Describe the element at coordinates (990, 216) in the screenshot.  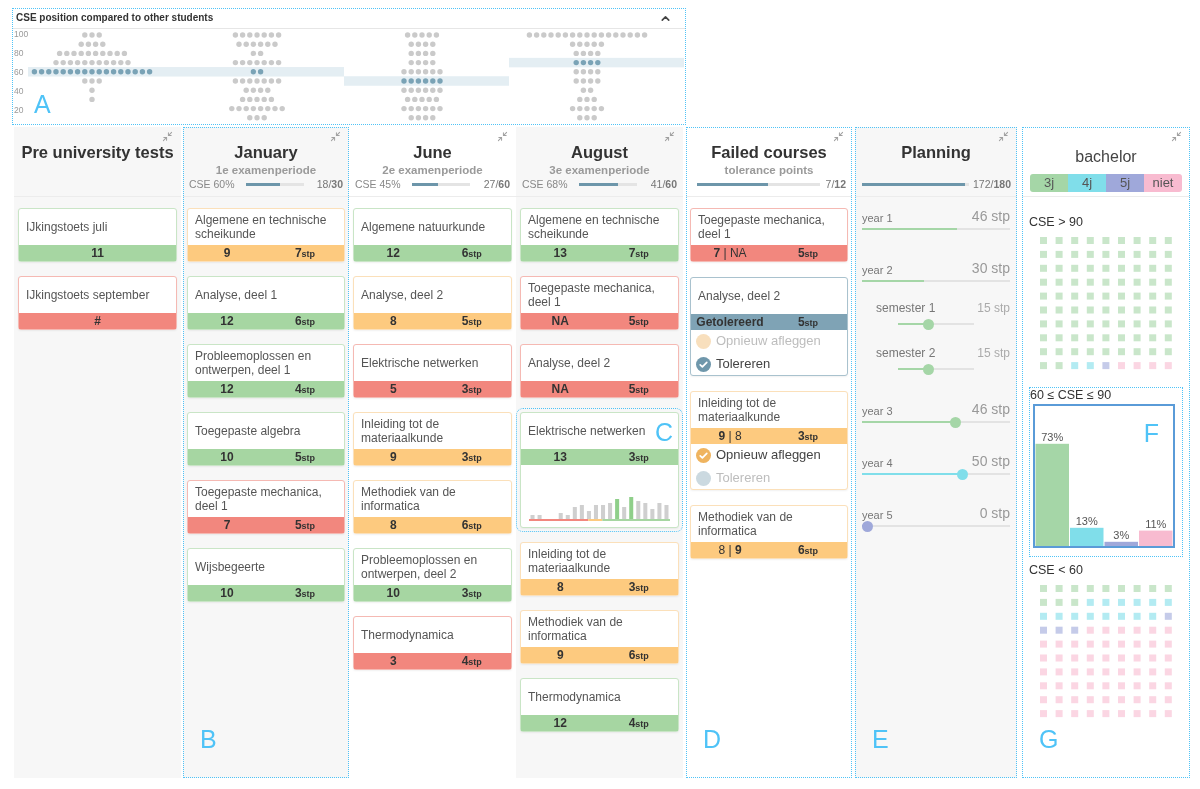
I see `credits-text: 46 stp` at that location.